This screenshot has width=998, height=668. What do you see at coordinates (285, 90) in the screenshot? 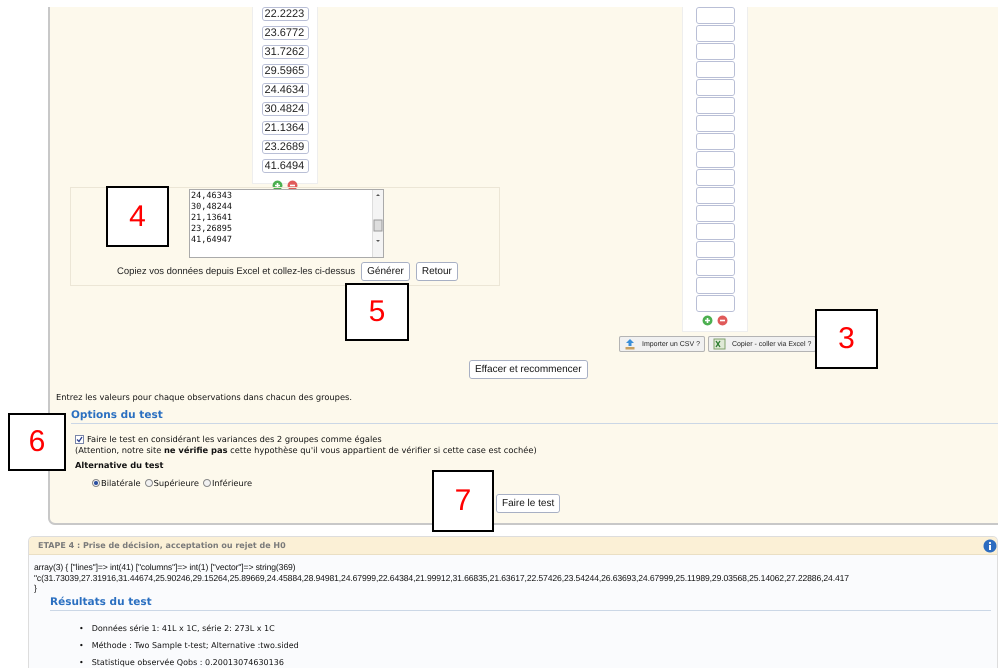
I see `value-field: 24.4634` at bounding box center [285, 90].